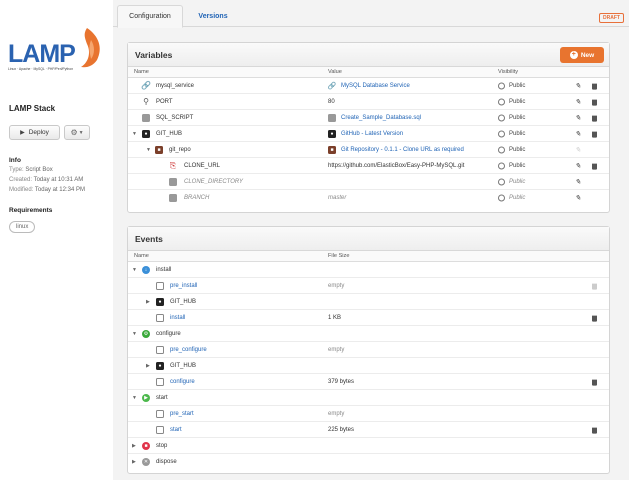  Describe the element at coordinates (177, 318) in the screenshot. I see `event-file: install` at that location.